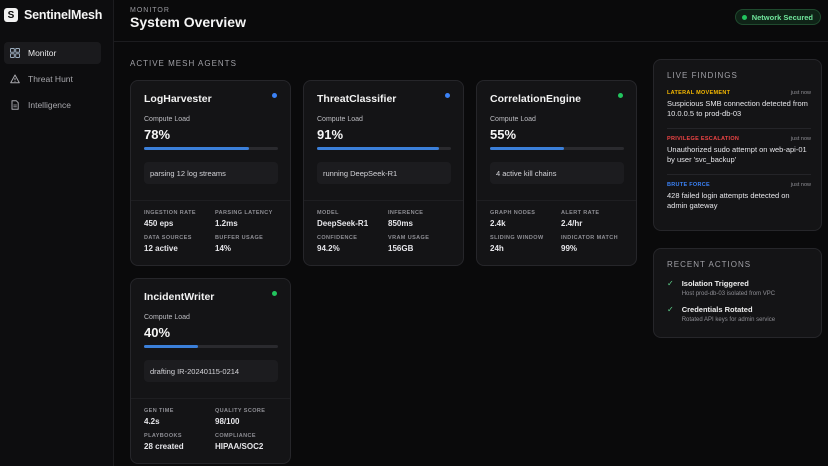  Describe the element at coordinates (782, 17) in the screenshot. I see `network-status-label: Network Secured` at that location.